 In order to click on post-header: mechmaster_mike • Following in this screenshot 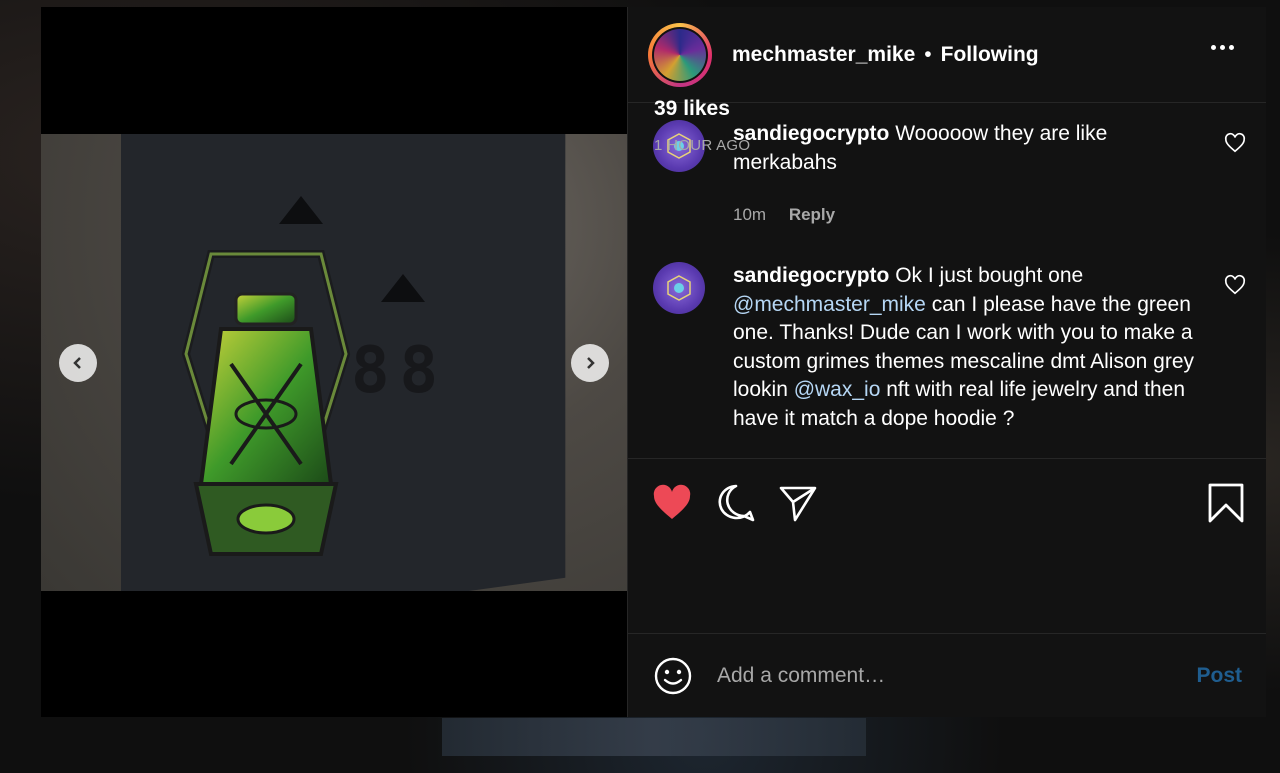, I will do `click(947, 55)`.